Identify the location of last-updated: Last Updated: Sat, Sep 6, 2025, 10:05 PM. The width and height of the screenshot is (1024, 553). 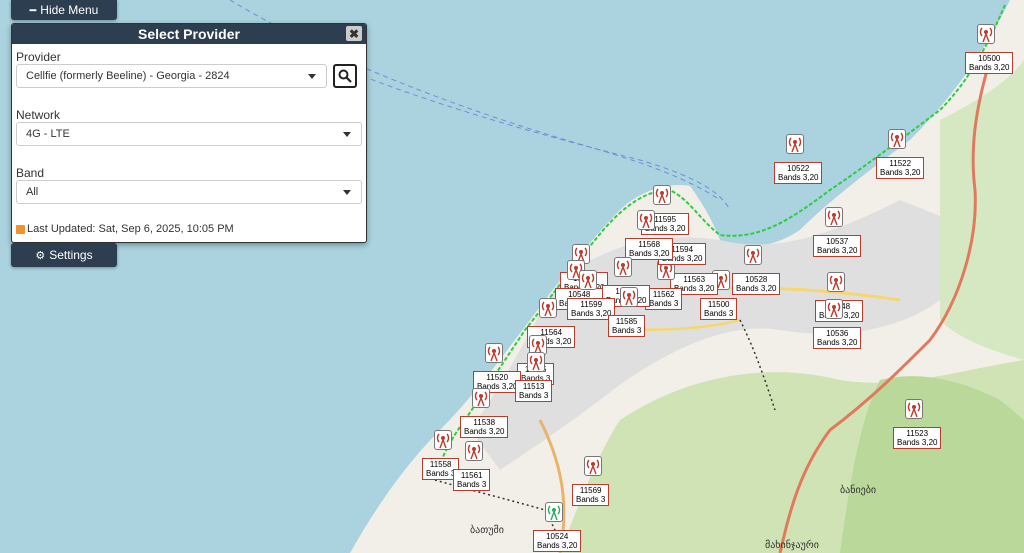
(125, 229).